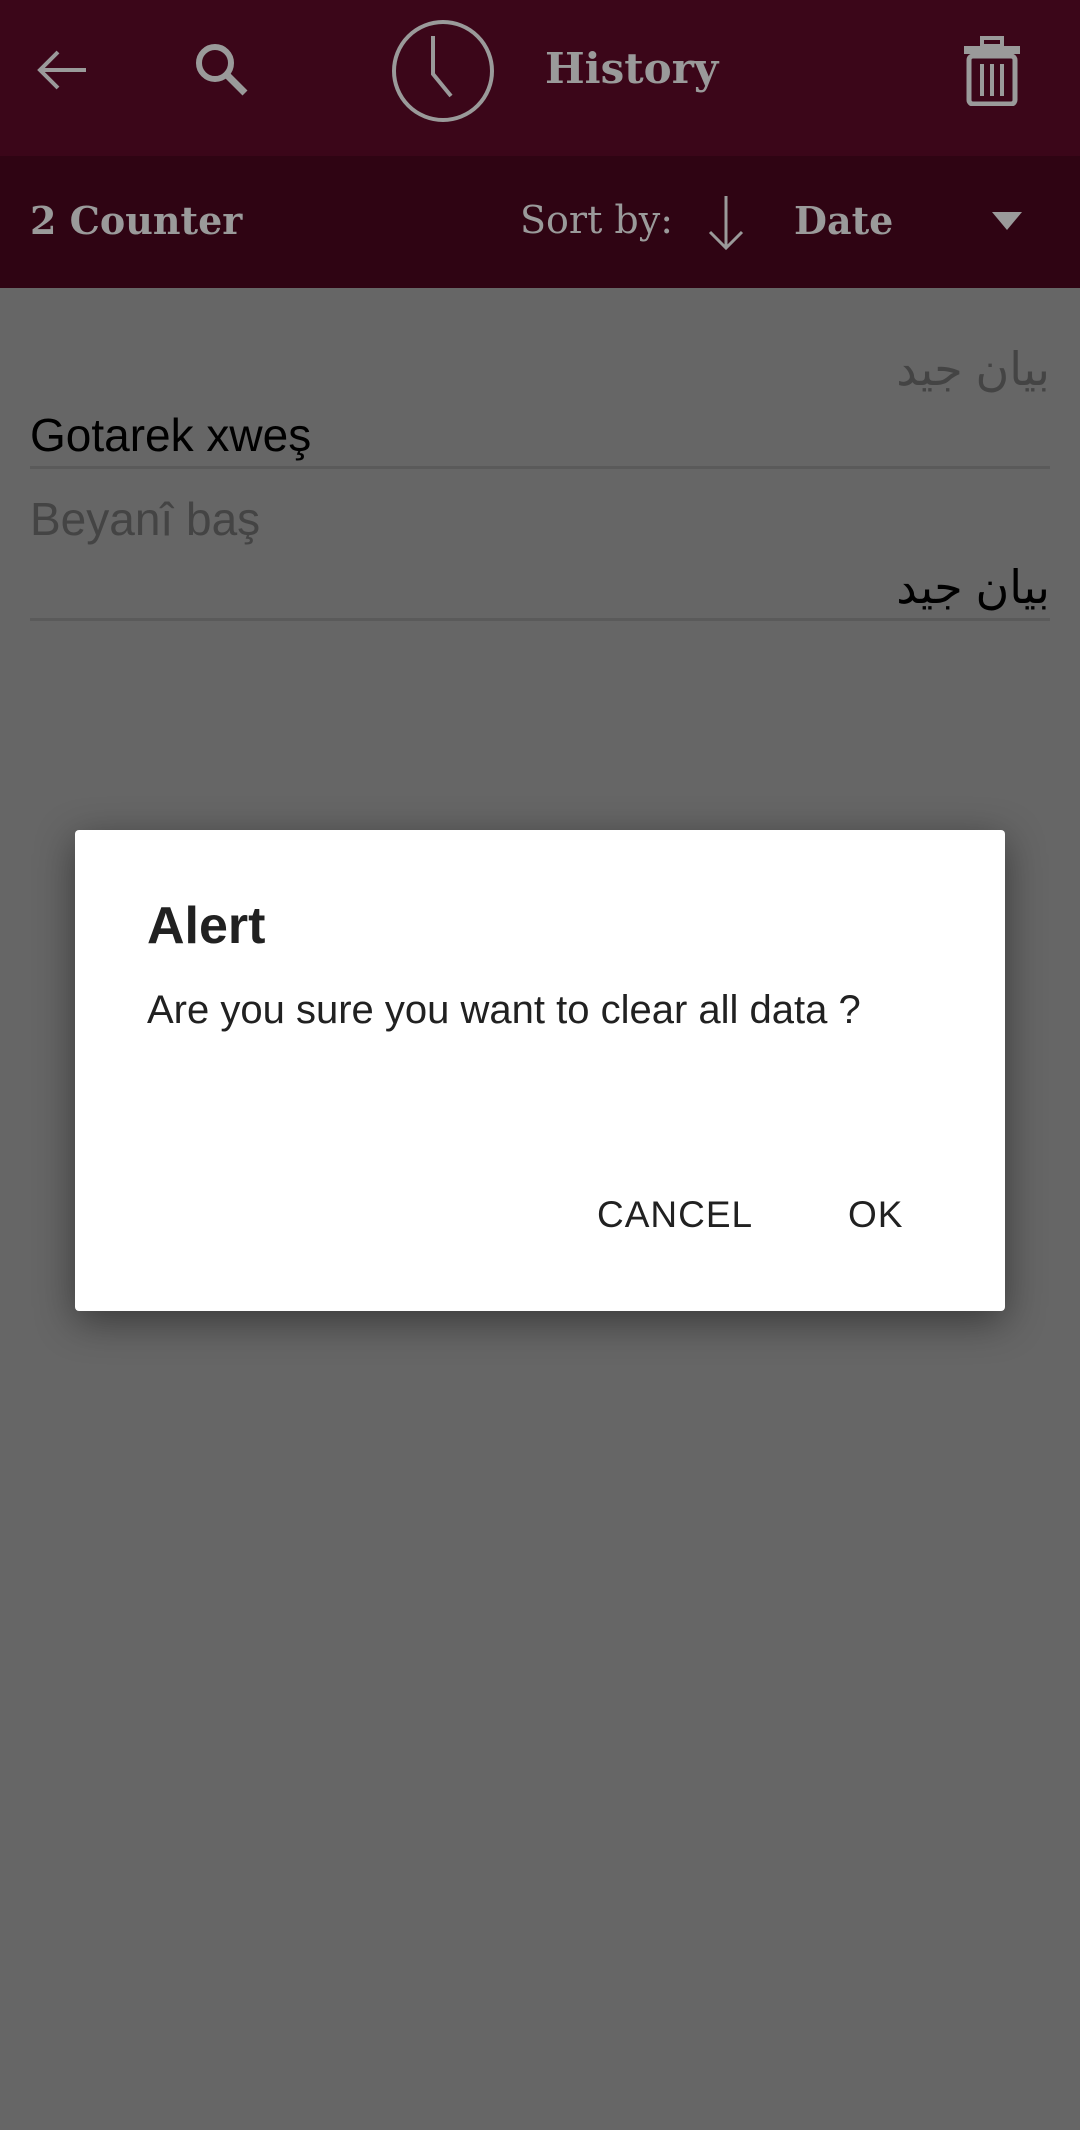 Image resolution: width=1080 pixels, height=2130 pixels. Describe the element at coordinates (62, 70) in the screenshot. I see `back-arrow-icon` at that location.